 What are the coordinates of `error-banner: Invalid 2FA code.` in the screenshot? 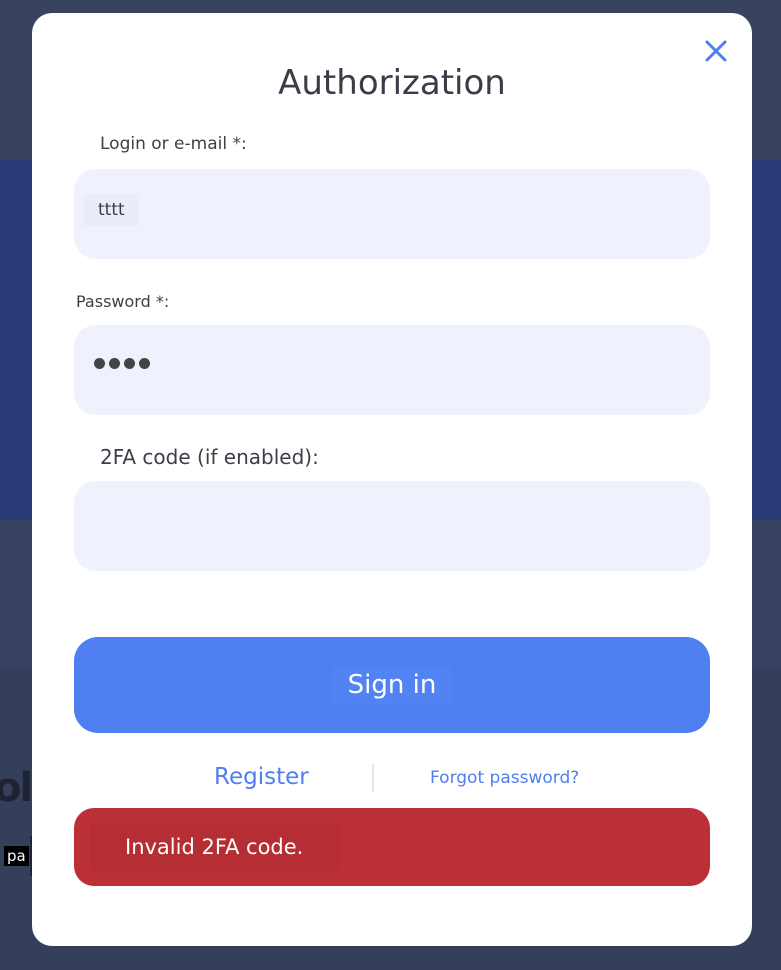 It's located at (392, 847).